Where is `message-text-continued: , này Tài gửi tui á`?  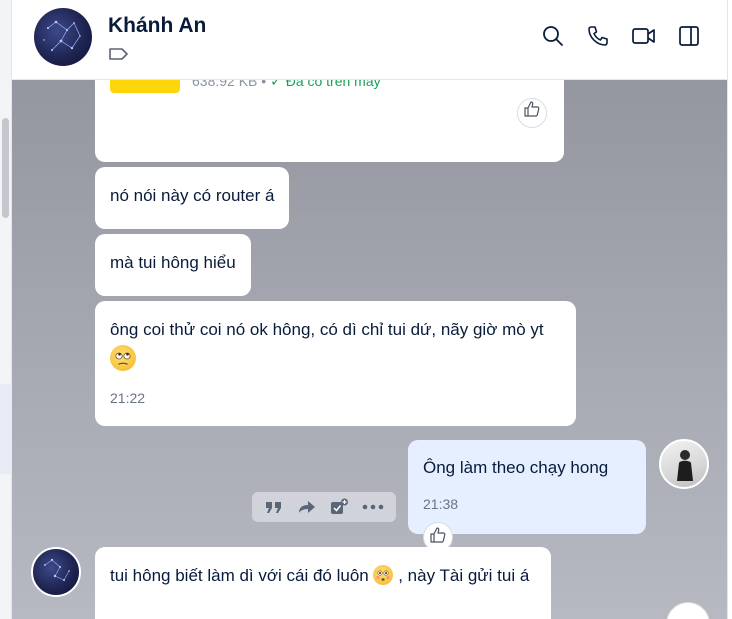 message-text-continued: , này Tài gửi tui á is located at coordinates (464, 575).